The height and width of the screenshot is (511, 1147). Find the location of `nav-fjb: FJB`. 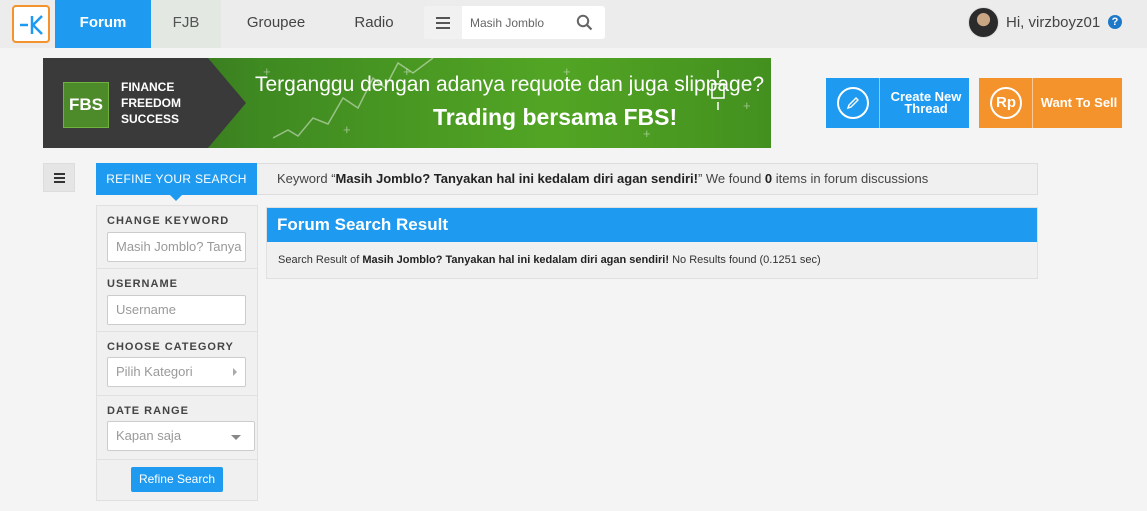

nav-fjb: FJB is located at coordinates (186, 24).